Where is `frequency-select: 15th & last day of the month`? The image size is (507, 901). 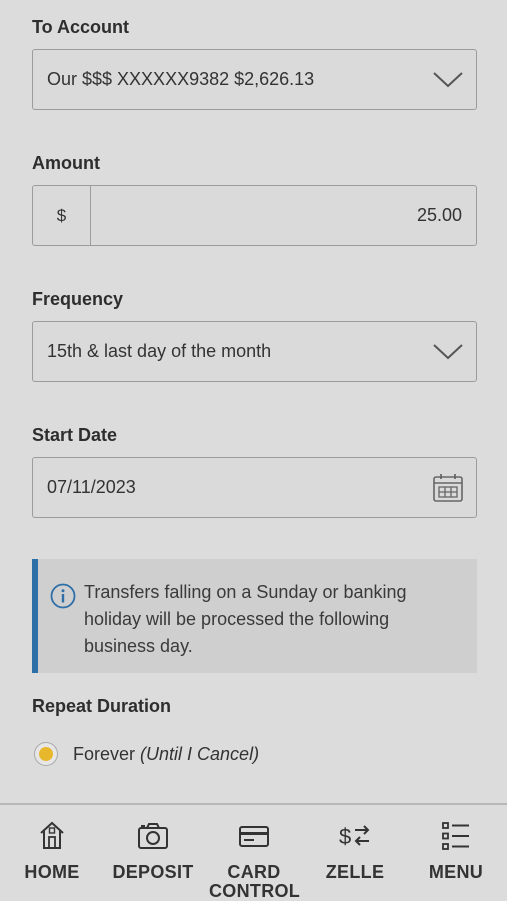
frequency-select: 15th & last day of the month is located at coordinates (254, 351).